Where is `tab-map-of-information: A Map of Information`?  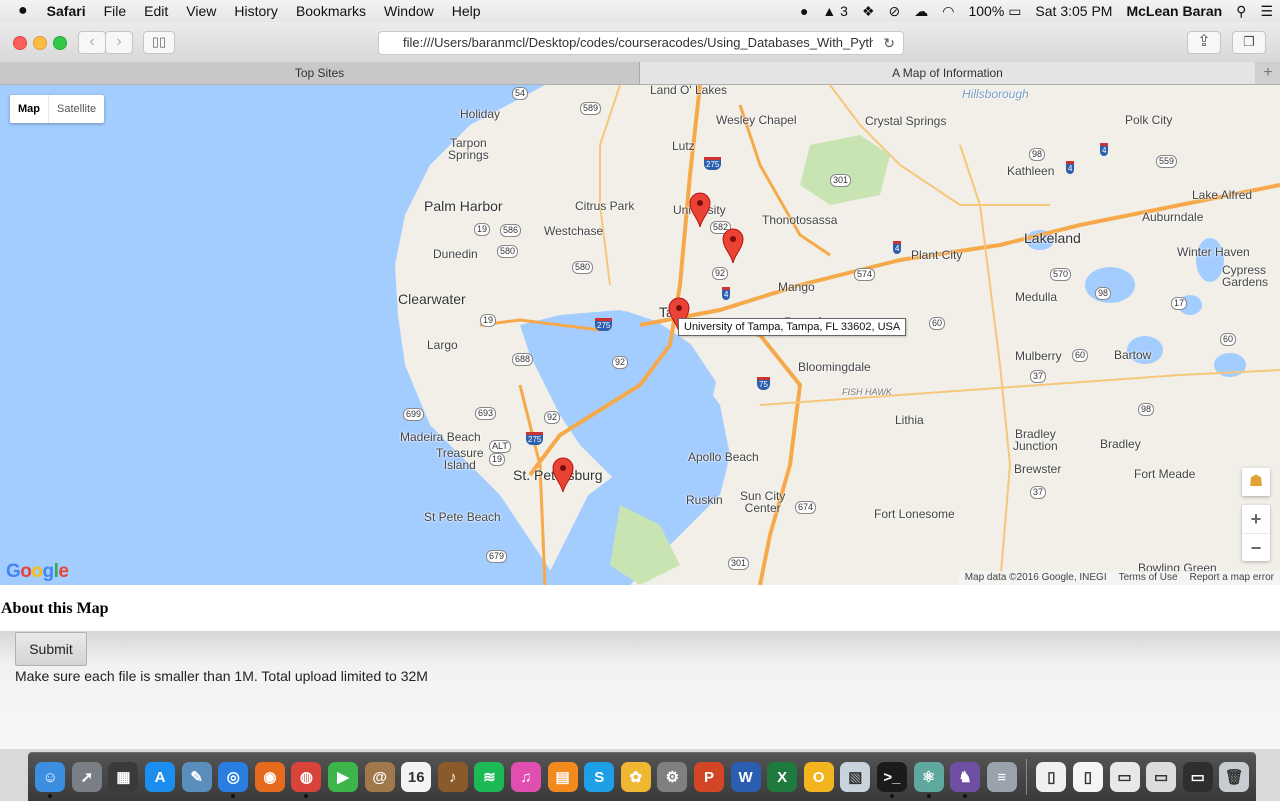
tab-map-of-information: A Map of Information is located at coordinates (947, 73).